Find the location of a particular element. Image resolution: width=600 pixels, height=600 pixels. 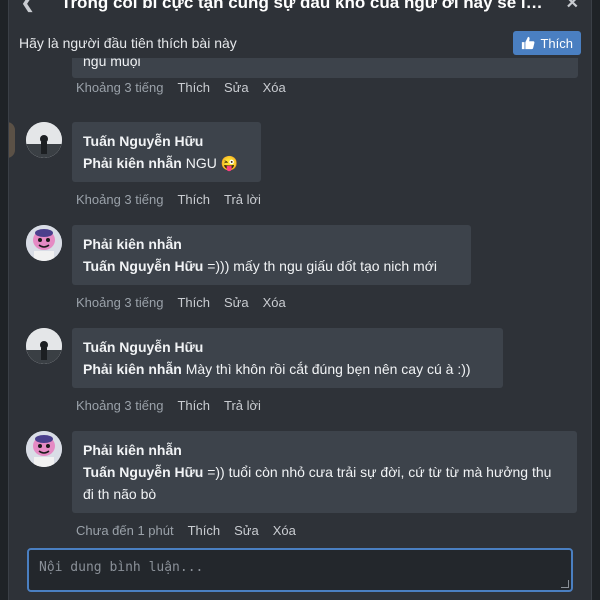

comment-text: ngu muội is located at coordinates (112, 63).